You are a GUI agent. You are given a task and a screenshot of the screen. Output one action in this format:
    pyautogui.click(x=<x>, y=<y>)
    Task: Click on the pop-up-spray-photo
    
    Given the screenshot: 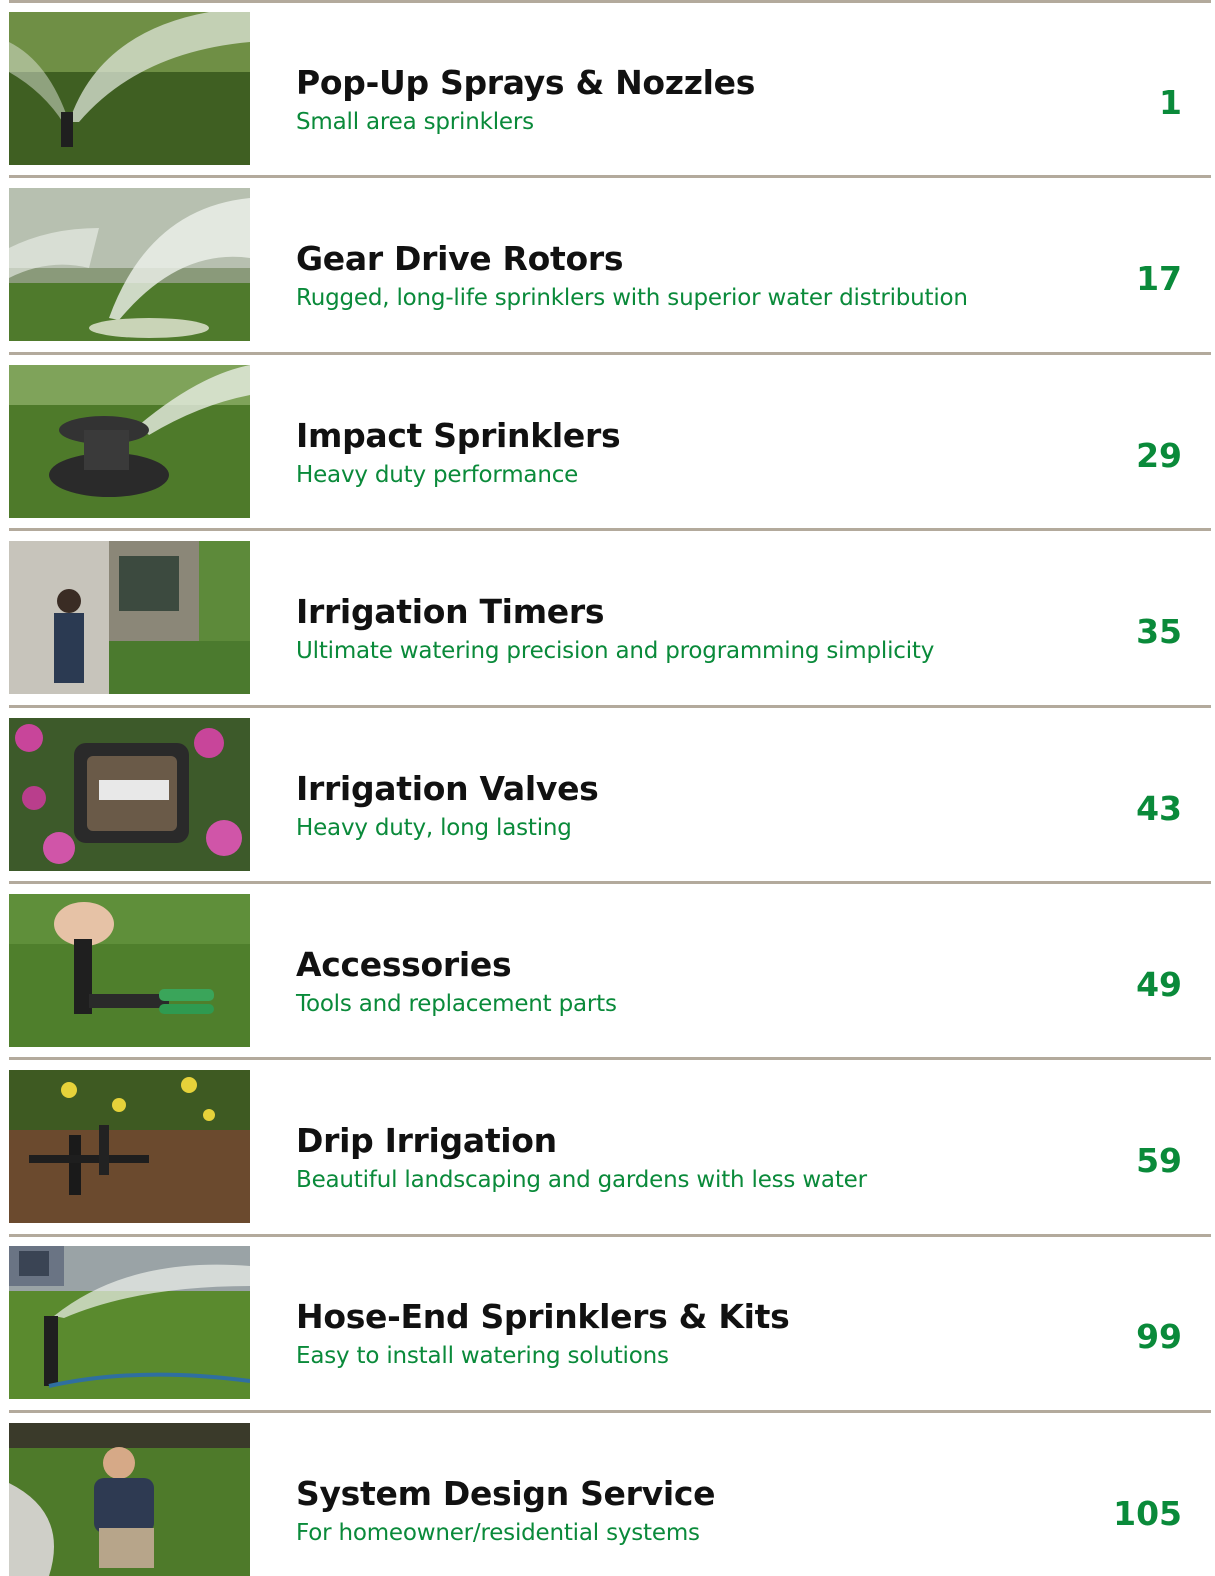 What is the action you would take?
    pyautogui.click(x=129, y=88)
    